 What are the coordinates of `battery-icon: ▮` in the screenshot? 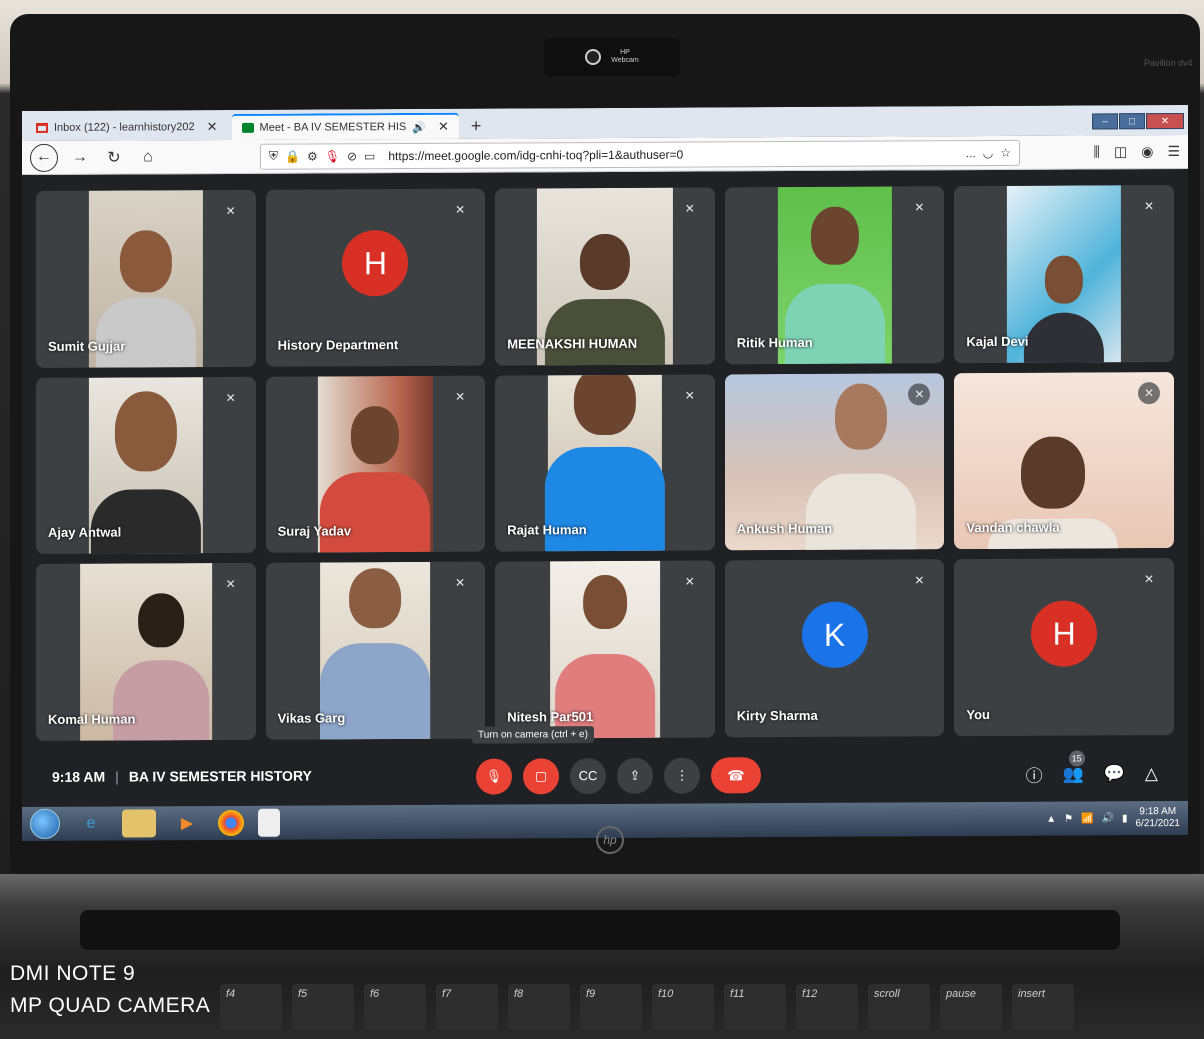 It's located at (1125, 818).